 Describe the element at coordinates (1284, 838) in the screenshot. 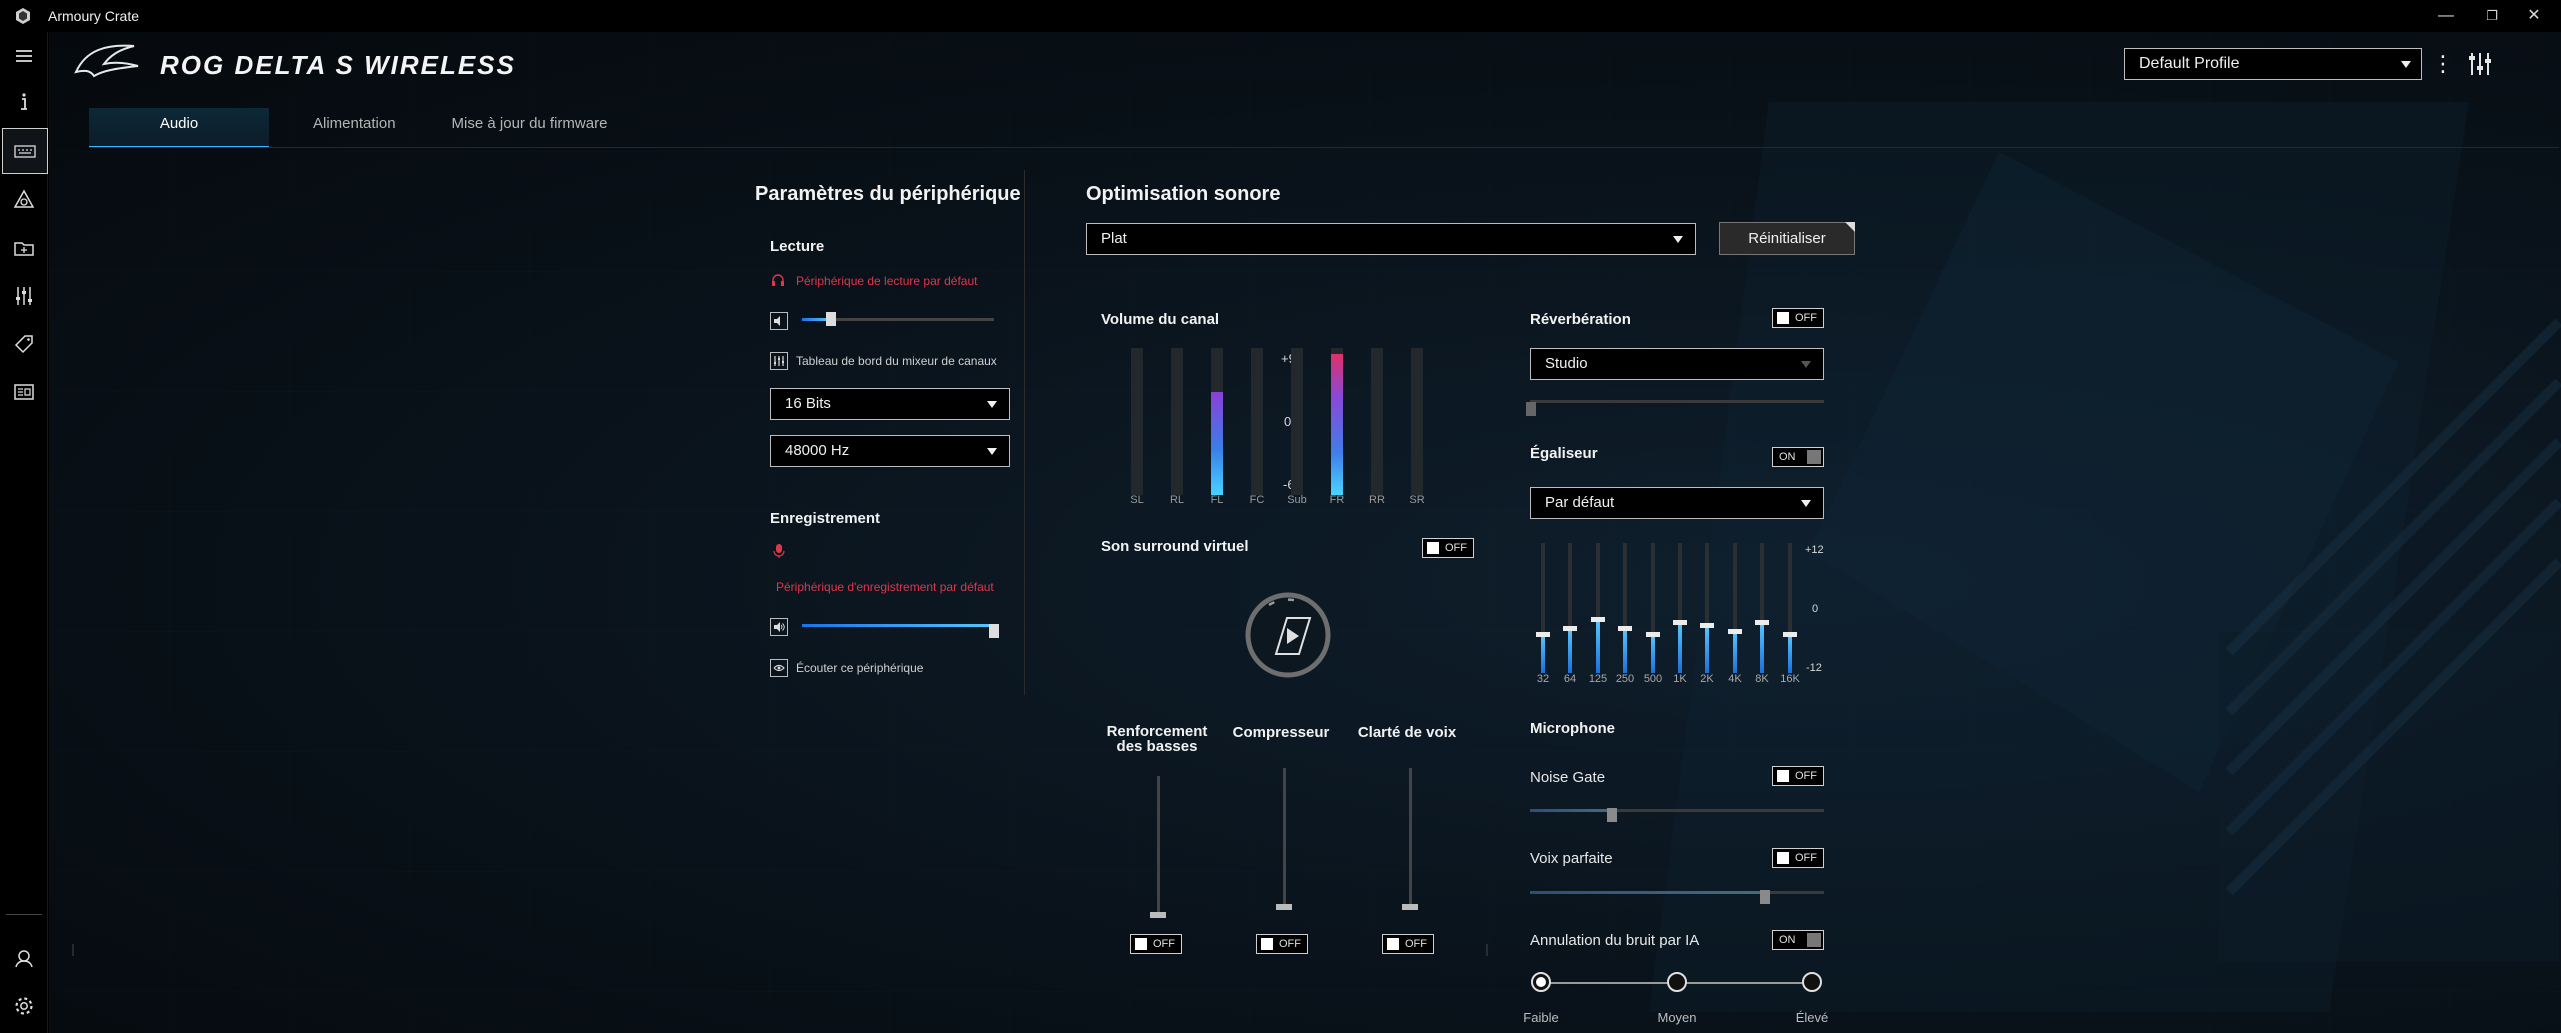

I see `compressor-slider` at that location.